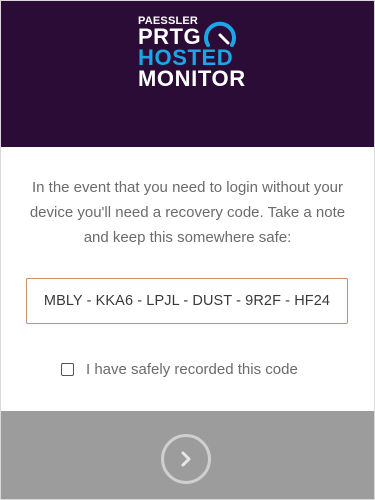 The width and height of the screenshot is (375, 500). What do you see at coordinates (191, 53) in the screenshot?
I see `prtg-hosted-monitor-logo: PAESSLER PRTG HOSTED MONITOR` at bounding box center [191, 53].